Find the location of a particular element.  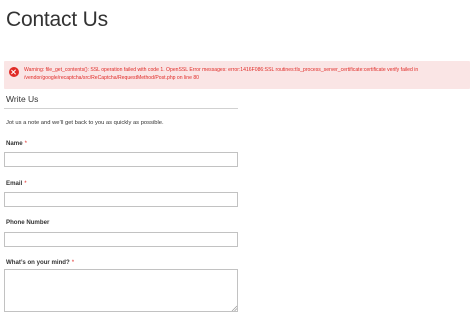

phone-label-text: Phone Number is located at coordinates (28, 222).